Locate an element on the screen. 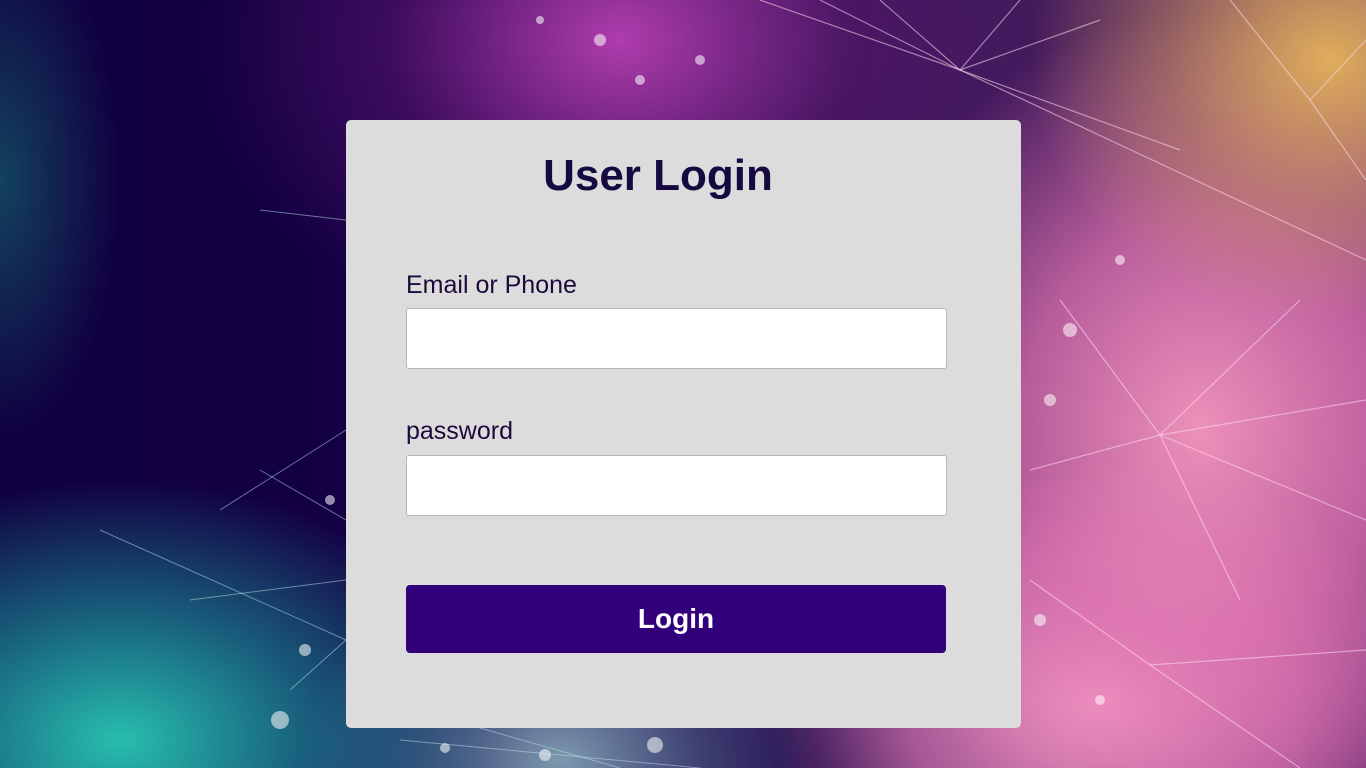 The width and height of the screenshot is (1366, 768). email-field is located at coordinates (676, 338).